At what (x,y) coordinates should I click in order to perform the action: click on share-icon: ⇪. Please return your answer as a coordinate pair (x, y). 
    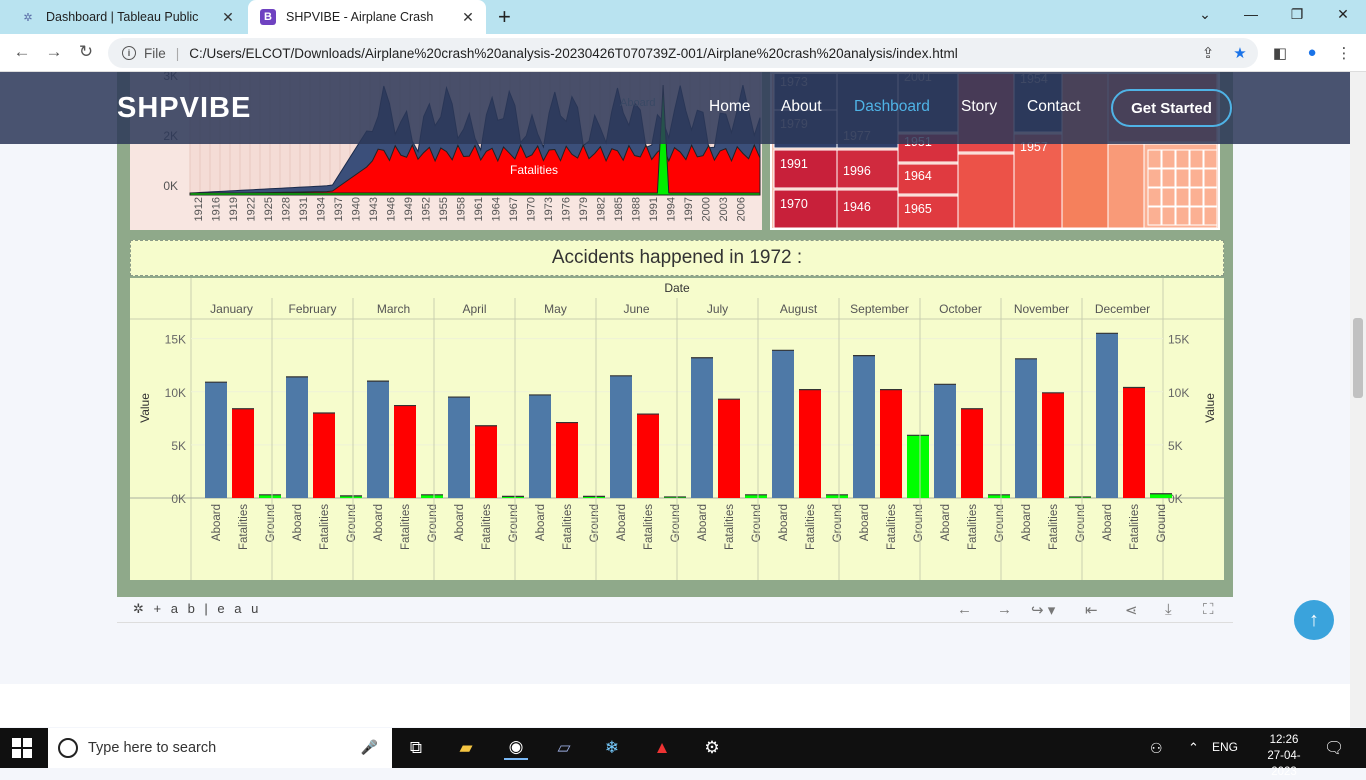
    Looking at the image, I should click on (1208, 53).